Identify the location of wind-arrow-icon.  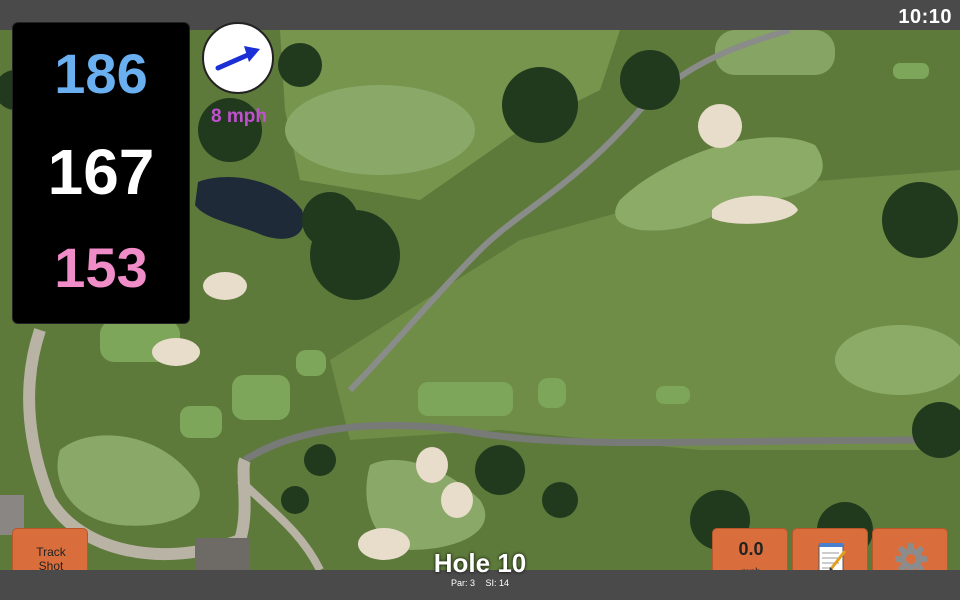
(237, 58).